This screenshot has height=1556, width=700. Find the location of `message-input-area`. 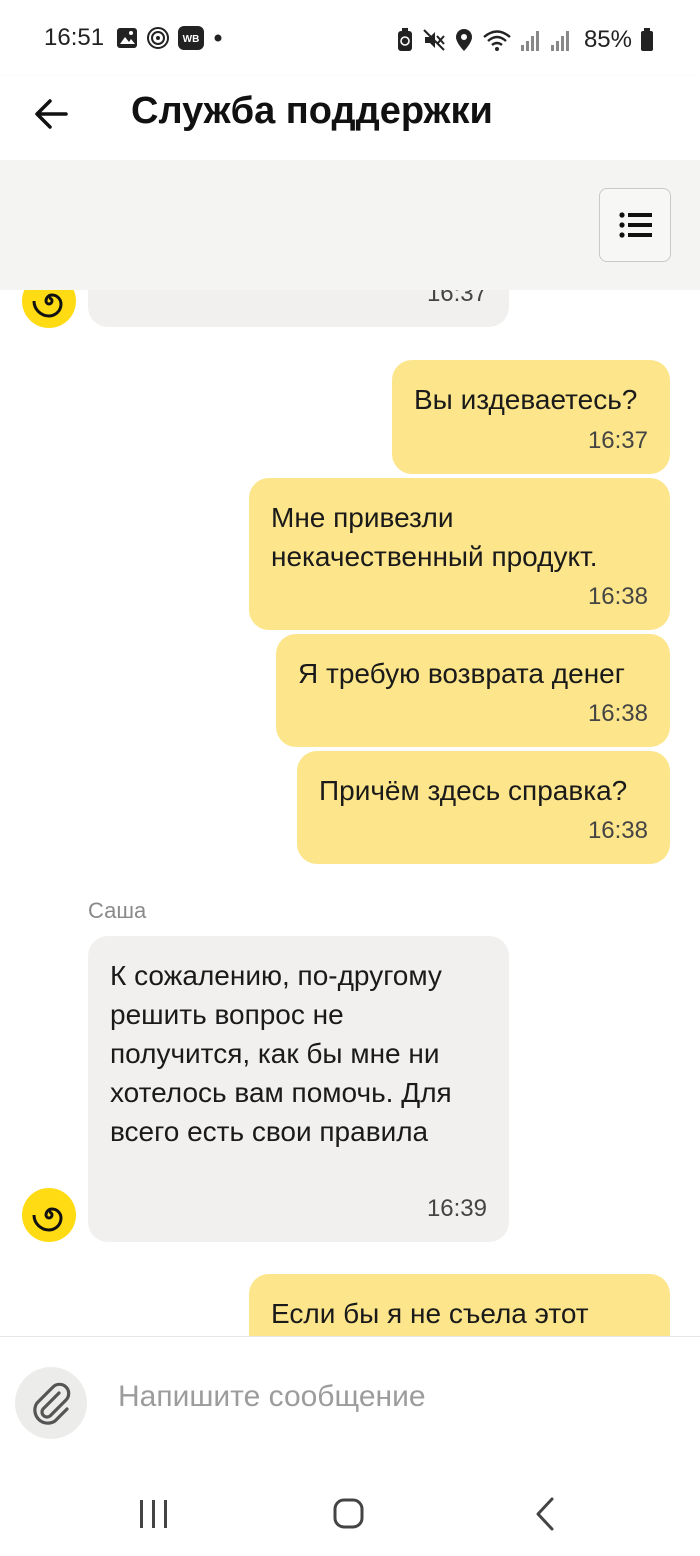

message-input-area is located at coordinates (398, 1401).